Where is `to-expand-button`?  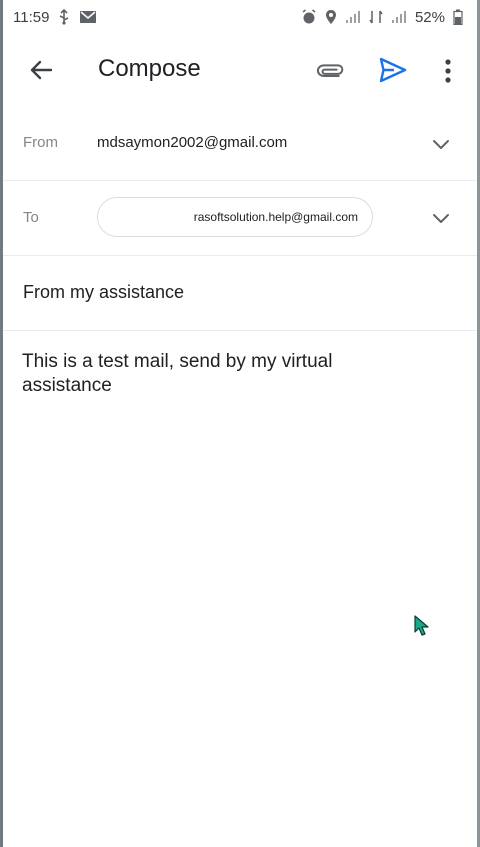 to-expand-button is located at coordinates (441, 218).